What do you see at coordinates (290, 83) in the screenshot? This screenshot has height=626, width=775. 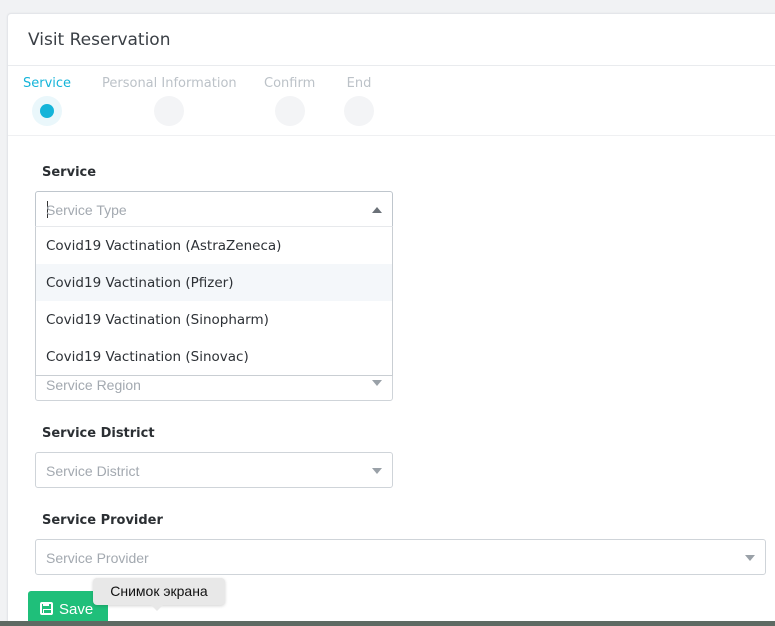 I see `step-label: Confirm` at bounding box center [290, 83].